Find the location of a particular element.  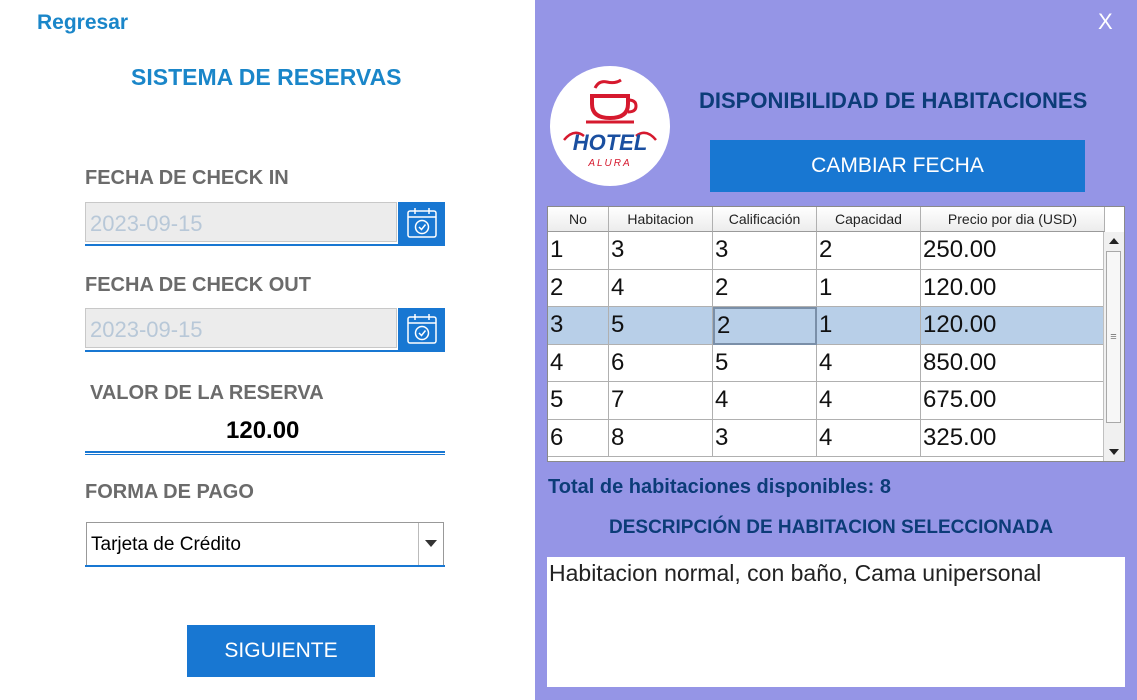

back-link: Regresar is located at coordinates (82, 23).